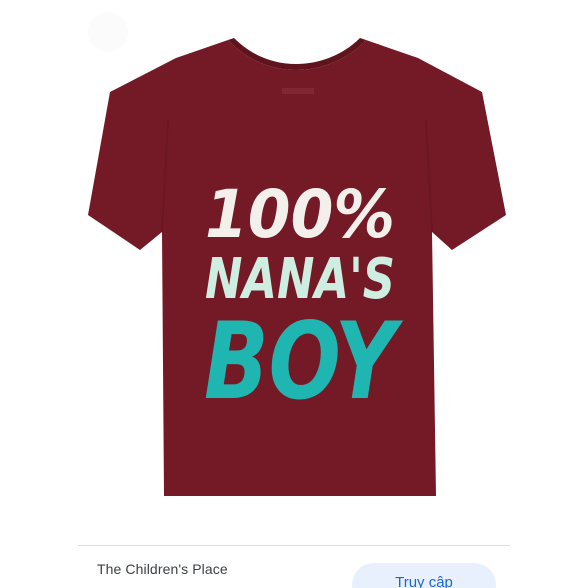  I want to click on source-name: The Children's Place, so click(162, 569).